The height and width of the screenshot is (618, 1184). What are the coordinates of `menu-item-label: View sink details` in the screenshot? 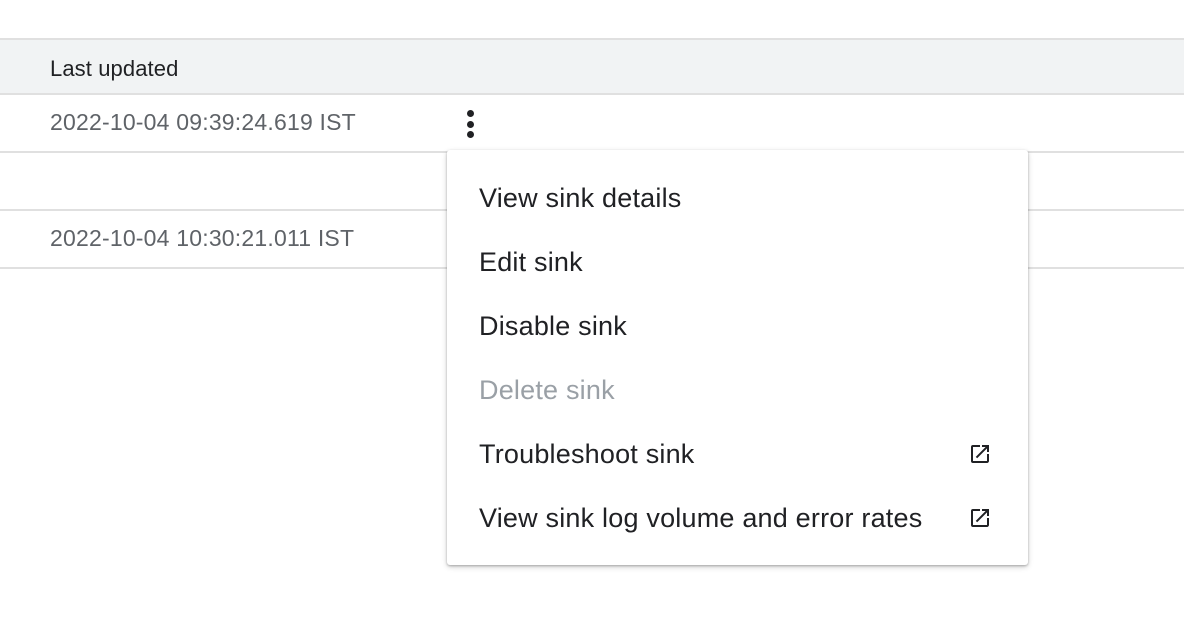 It's located at (580, 197).